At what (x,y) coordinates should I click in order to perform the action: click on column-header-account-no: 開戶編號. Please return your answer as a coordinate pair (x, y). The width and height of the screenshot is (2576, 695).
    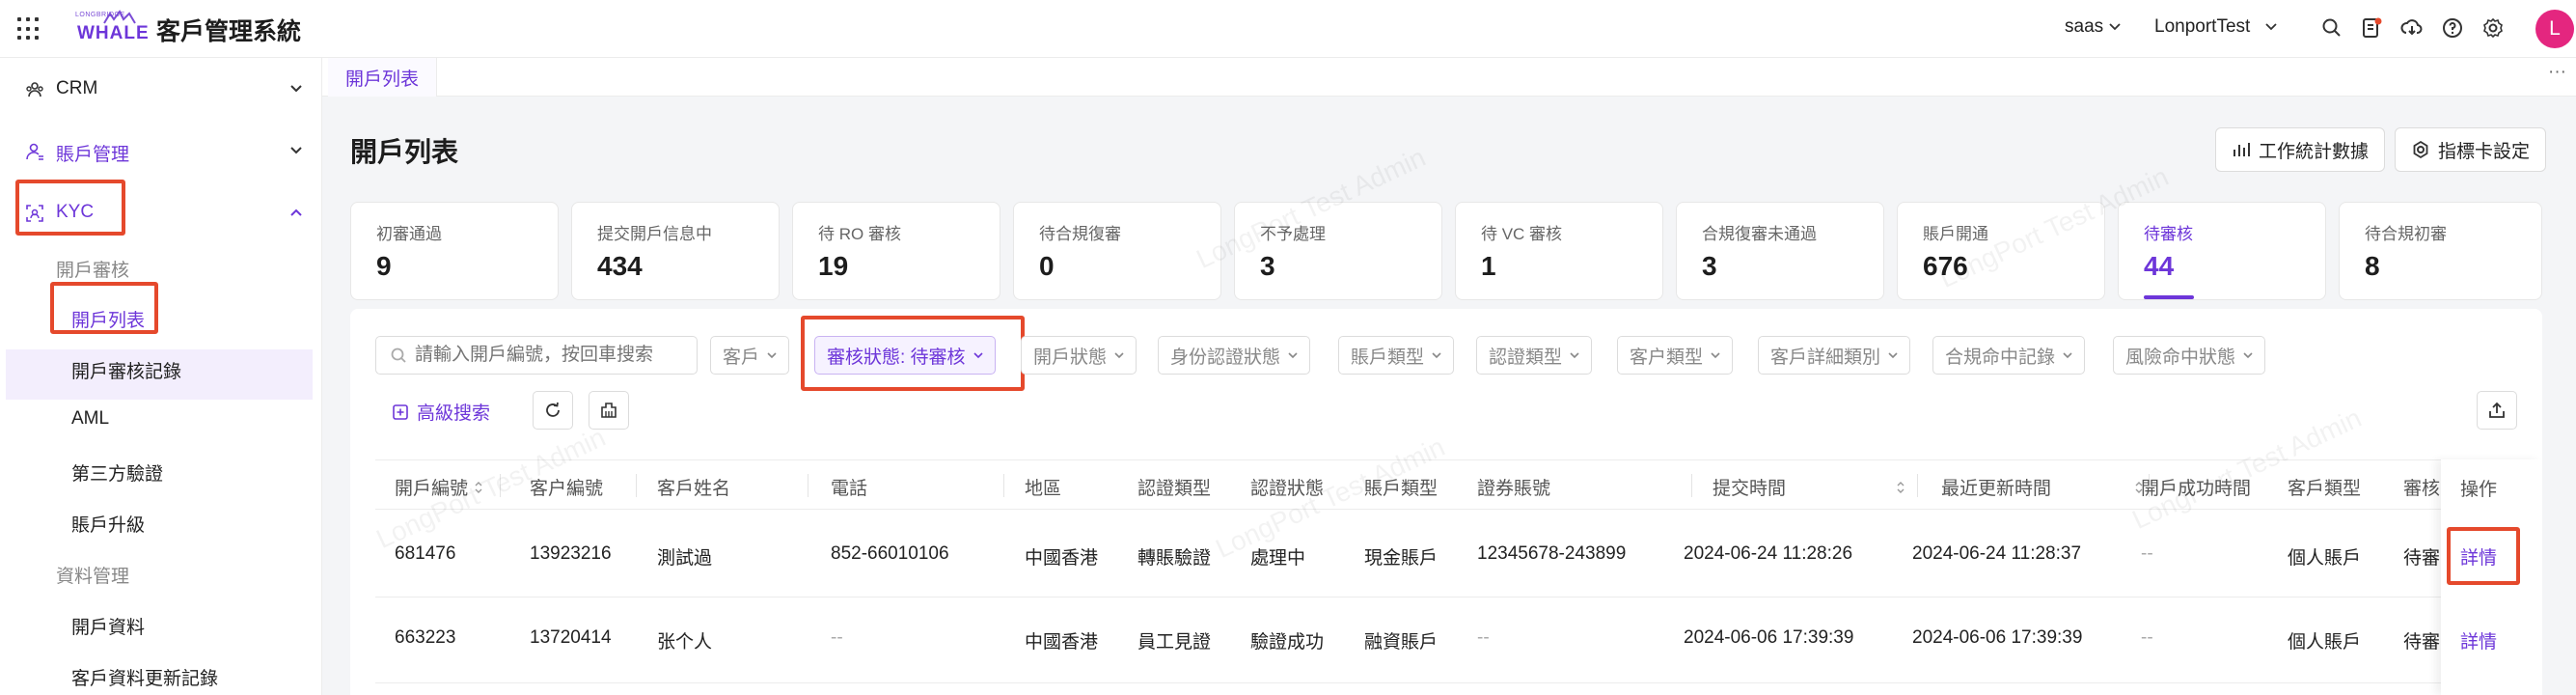
    Looking at the image, I should click on (439, 487).